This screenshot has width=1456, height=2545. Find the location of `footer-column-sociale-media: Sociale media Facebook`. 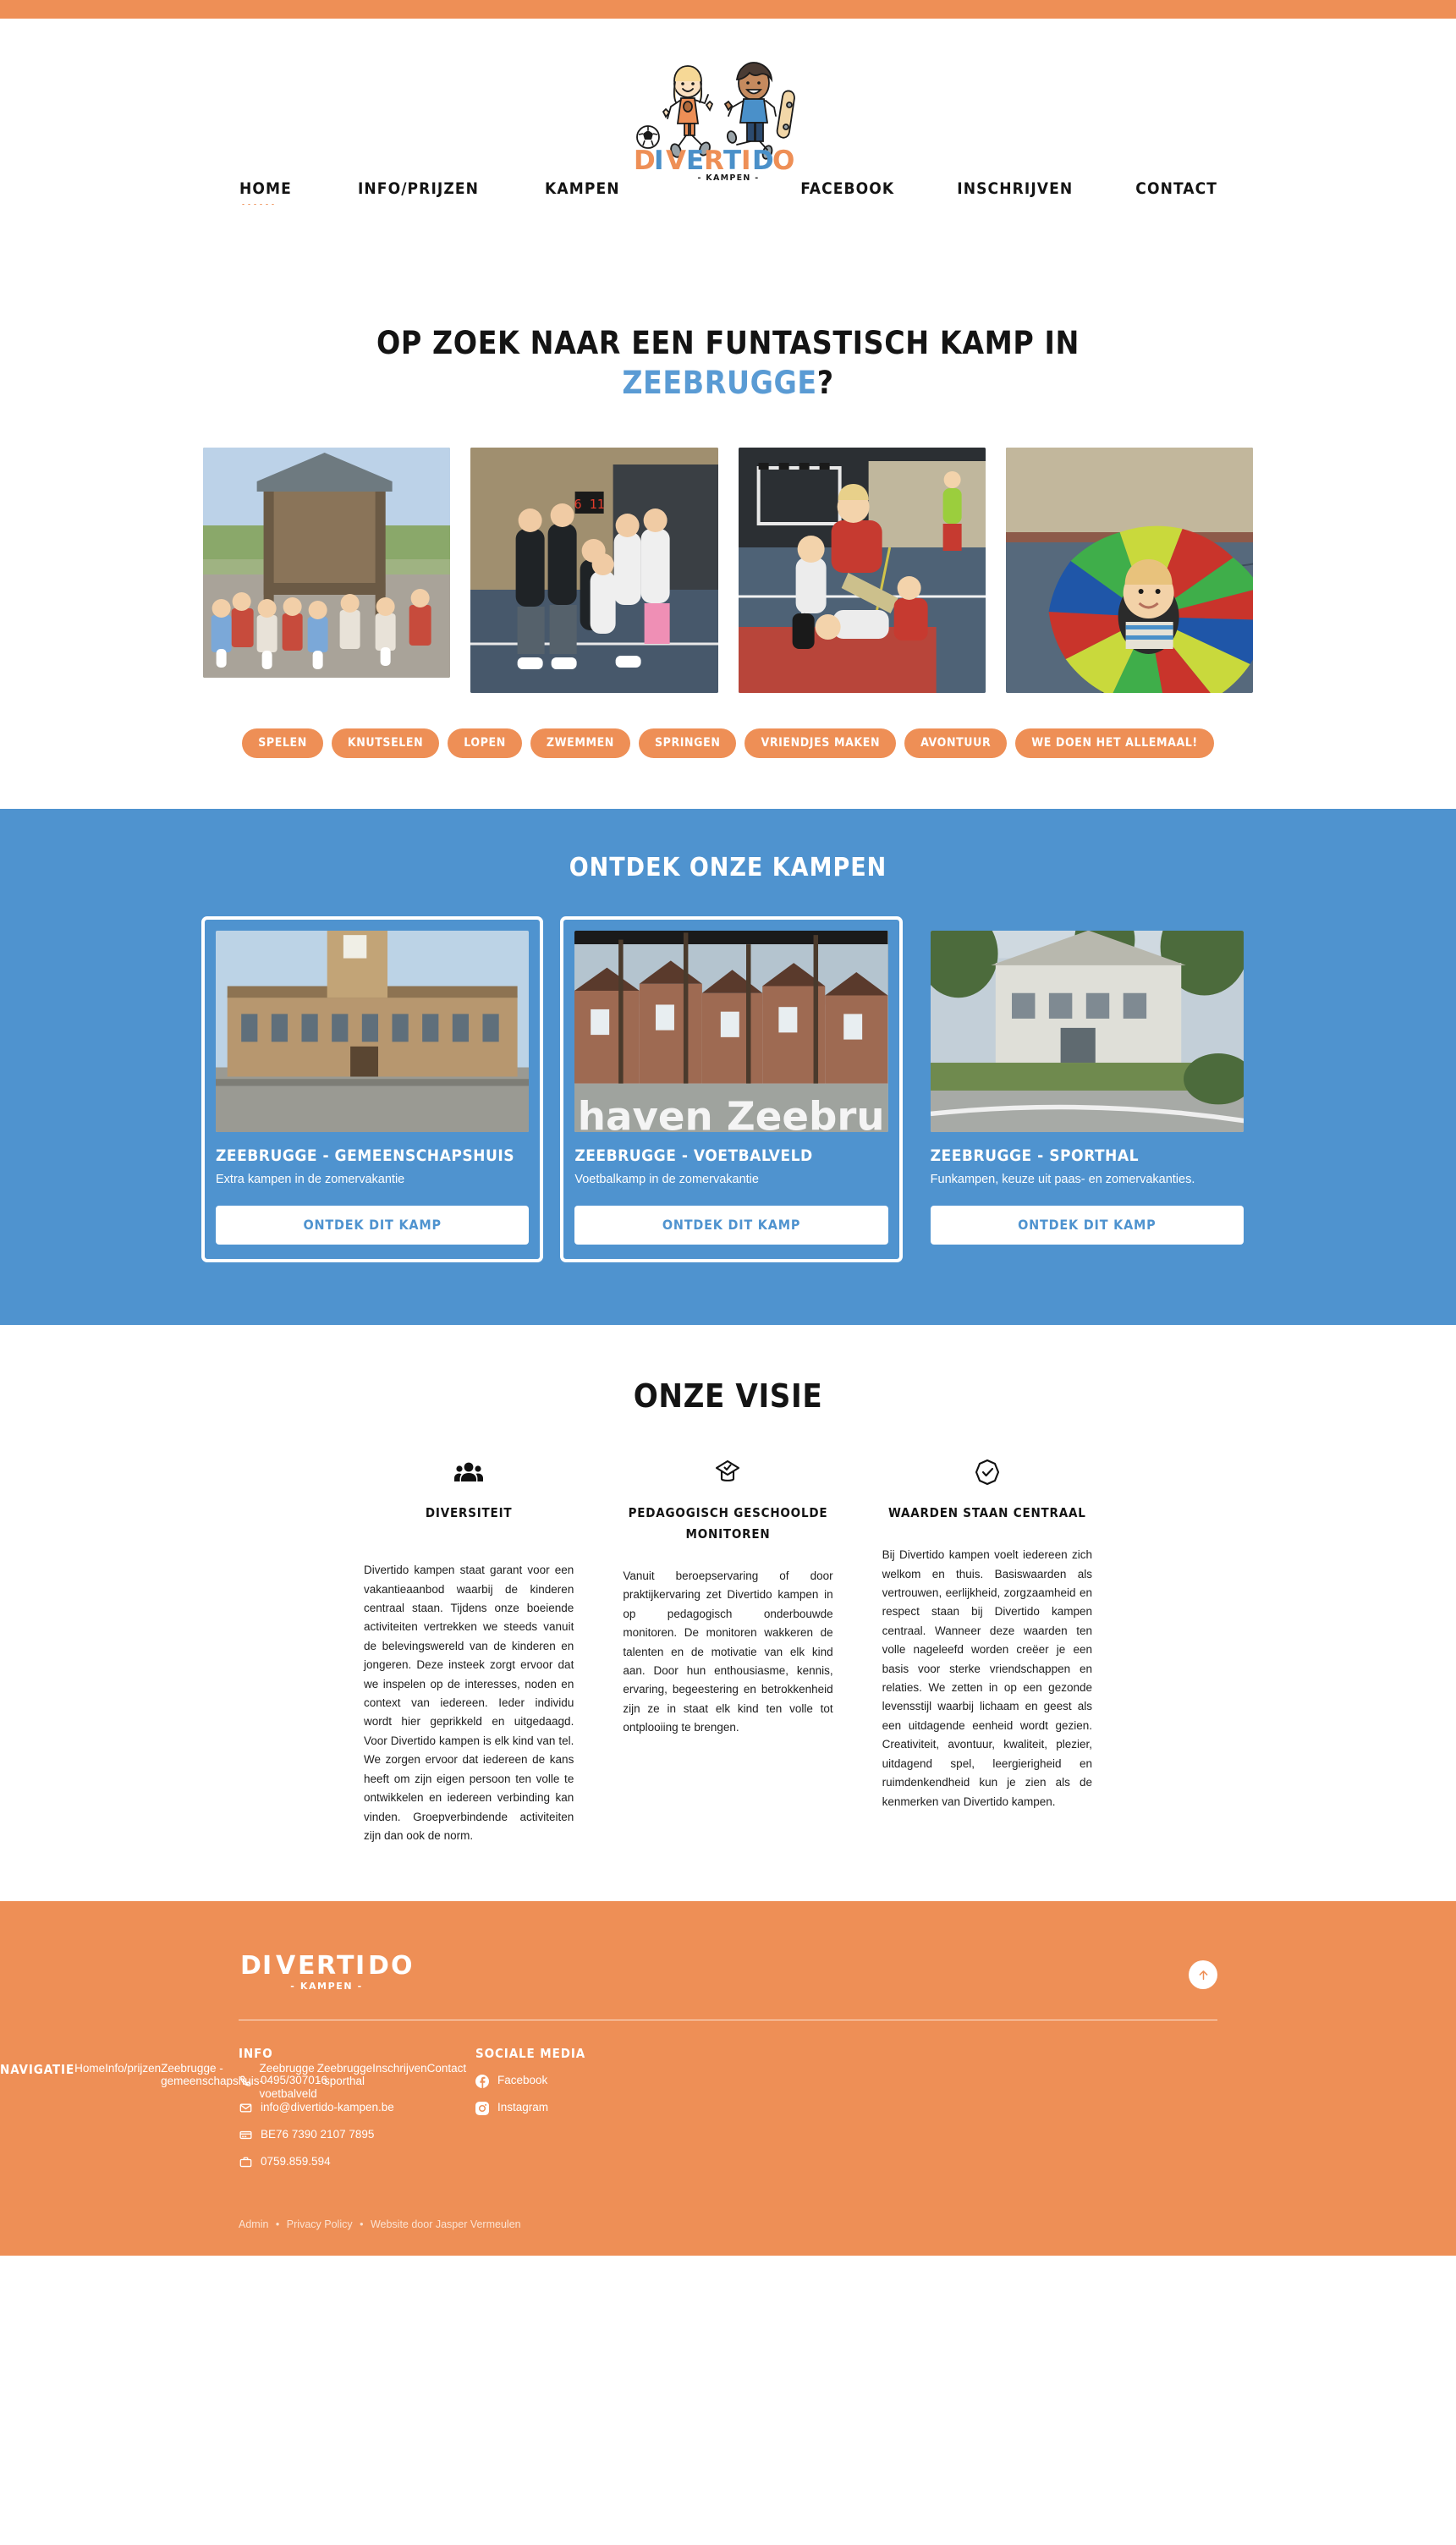

footer-column-sociale-media: Sociale media Facebook is located at coordinates (530, 2113).